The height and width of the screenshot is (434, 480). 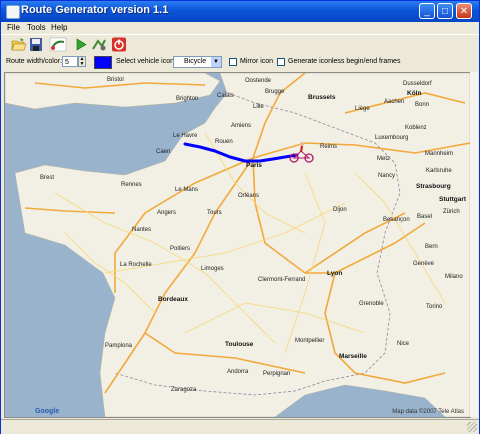 What do you see at coordinates (340, 210) in the screenshot?
I see `place-label: Dijon` at bounding box center [340, 210].